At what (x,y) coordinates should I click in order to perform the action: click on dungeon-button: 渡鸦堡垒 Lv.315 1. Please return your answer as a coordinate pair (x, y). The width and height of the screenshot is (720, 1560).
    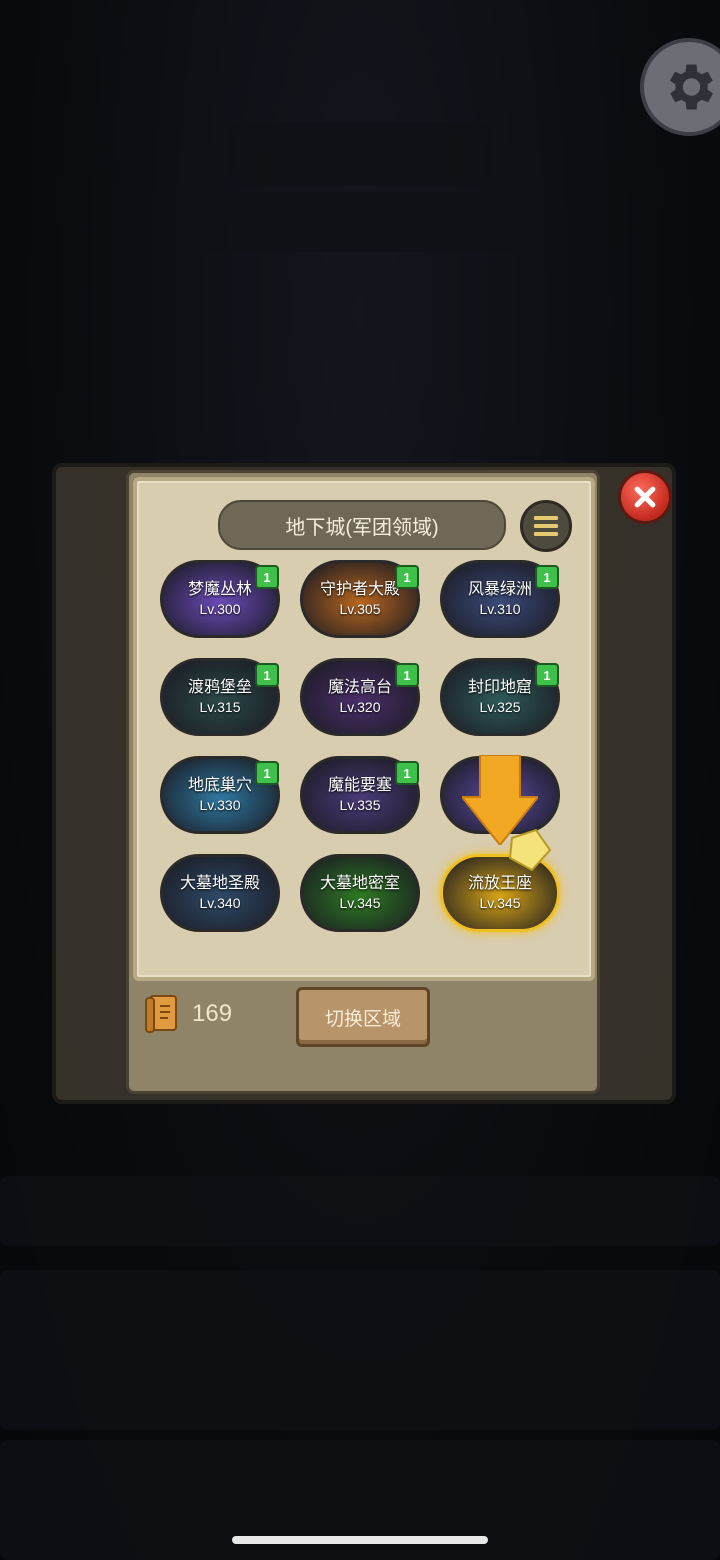
    Looking at the image, I should click on (220, 697).